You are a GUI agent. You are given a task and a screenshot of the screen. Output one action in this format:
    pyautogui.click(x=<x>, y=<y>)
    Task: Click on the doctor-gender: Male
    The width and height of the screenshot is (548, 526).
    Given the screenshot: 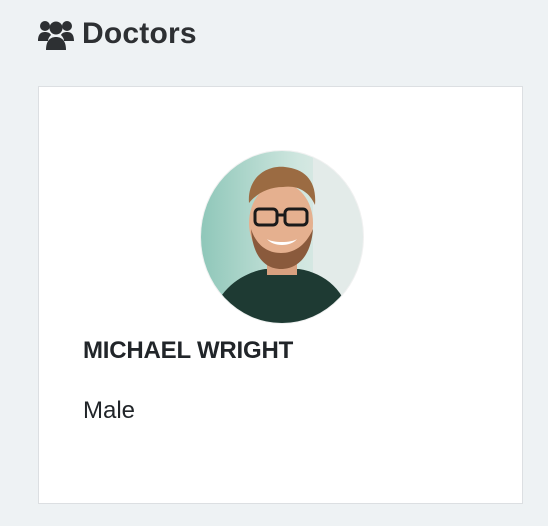 What is the action you would take?
    pyautogui.click(x=109, y=410)
    